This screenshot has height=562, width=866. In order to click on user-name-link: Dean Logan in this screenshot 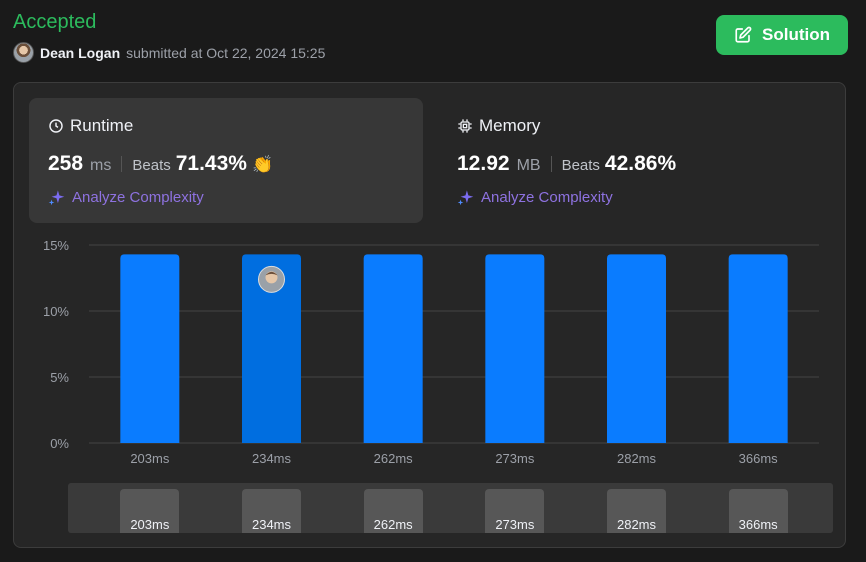, I will do `click(80, 53)`.